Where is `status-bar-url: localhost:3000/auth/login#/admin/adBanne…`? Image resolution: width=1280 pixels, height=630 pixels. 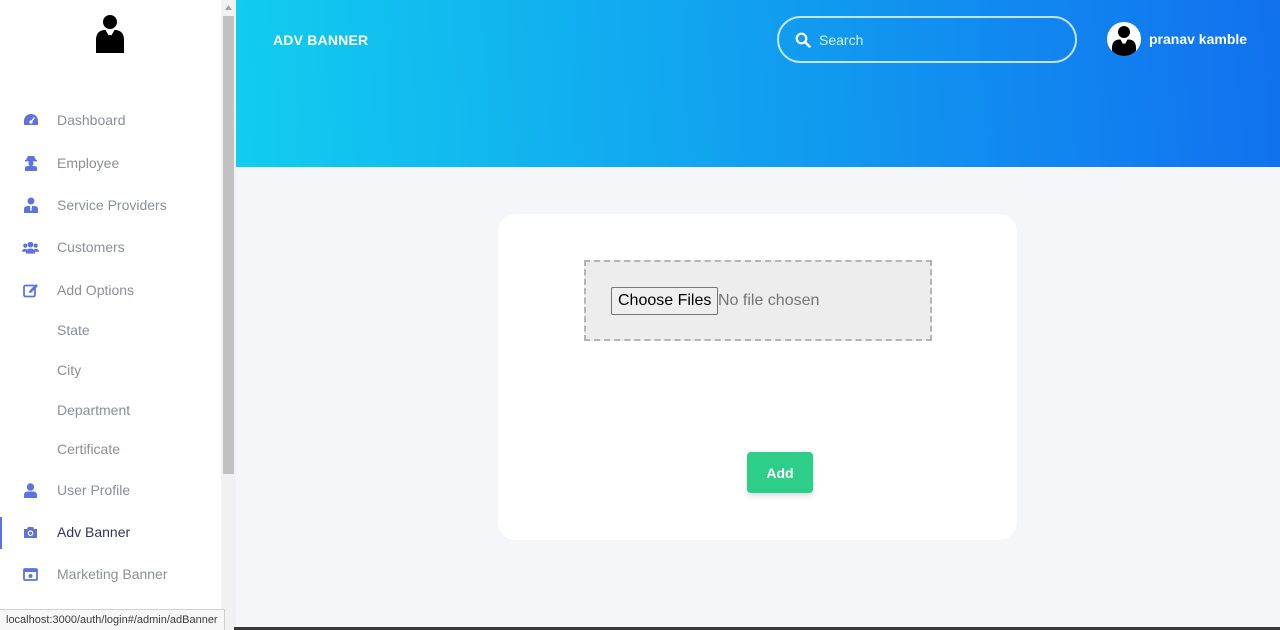
status-bar-url: localhost:3000/auth/login#/admin/adBanne… is located at coordinates (112, 619).